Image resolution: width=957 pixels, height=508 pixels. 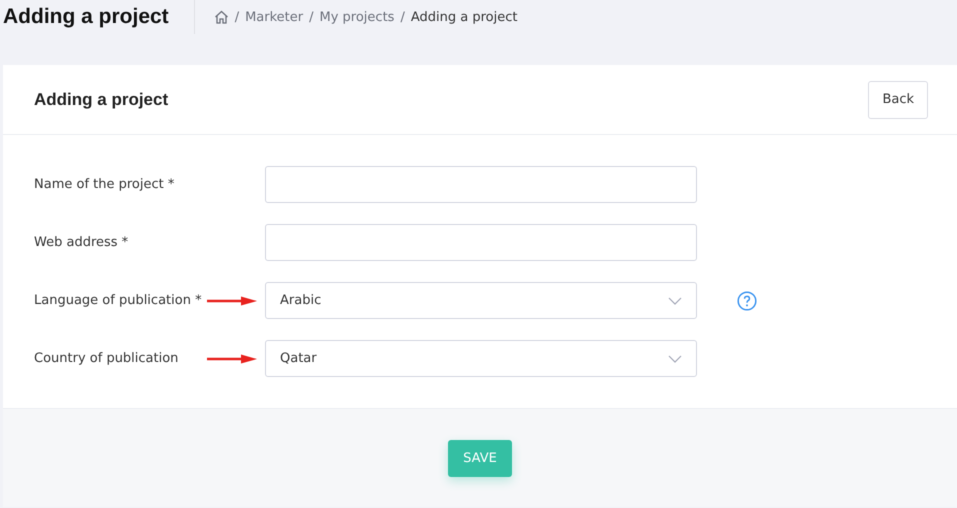 I want to click on breadcrumb-link: Adding a project, so click(x=464, y=17).